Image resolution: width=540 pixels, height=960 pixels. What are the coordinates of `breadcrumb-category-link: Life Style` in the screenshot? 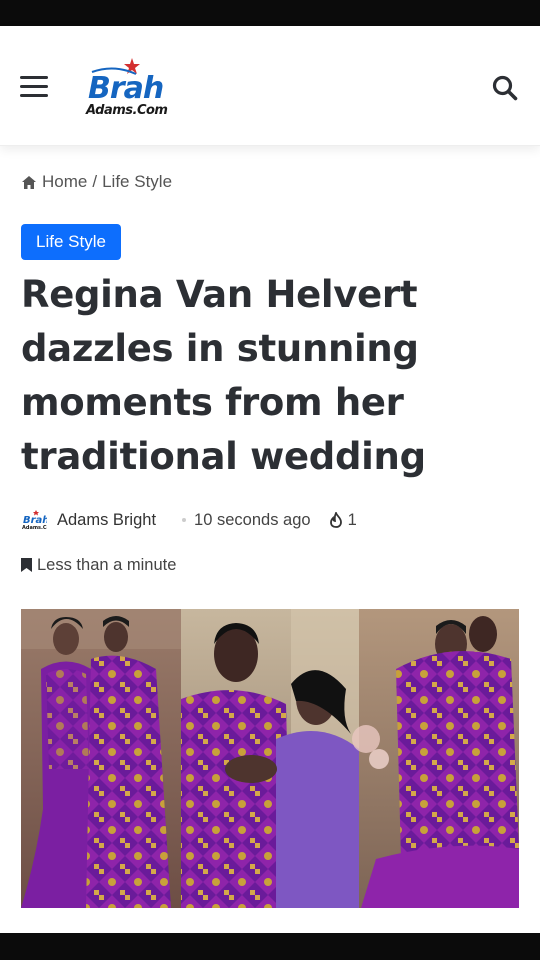 It's located at (137, 182).